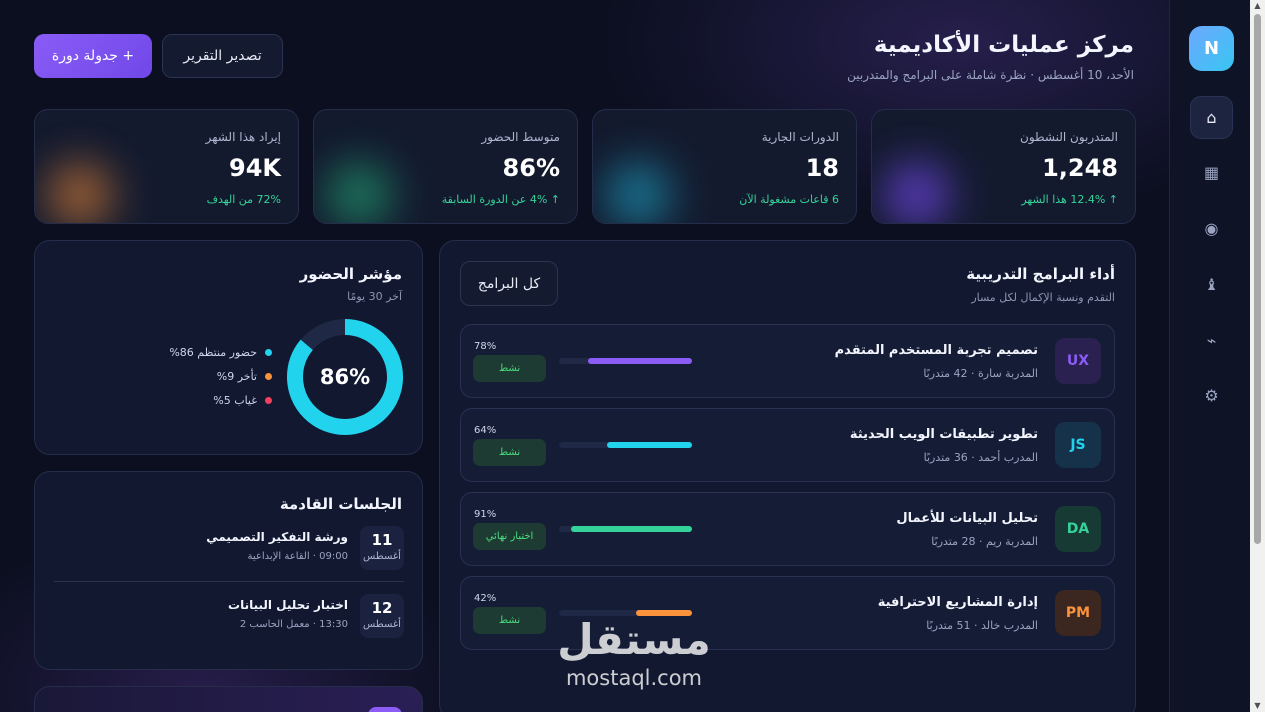 The height and width of the screenshot is (712, 1265). What do you see at coordinates (509, 283) in the screenshot?
I see `all-programs-button: كل البرامج` at bounding box center [509, 283].